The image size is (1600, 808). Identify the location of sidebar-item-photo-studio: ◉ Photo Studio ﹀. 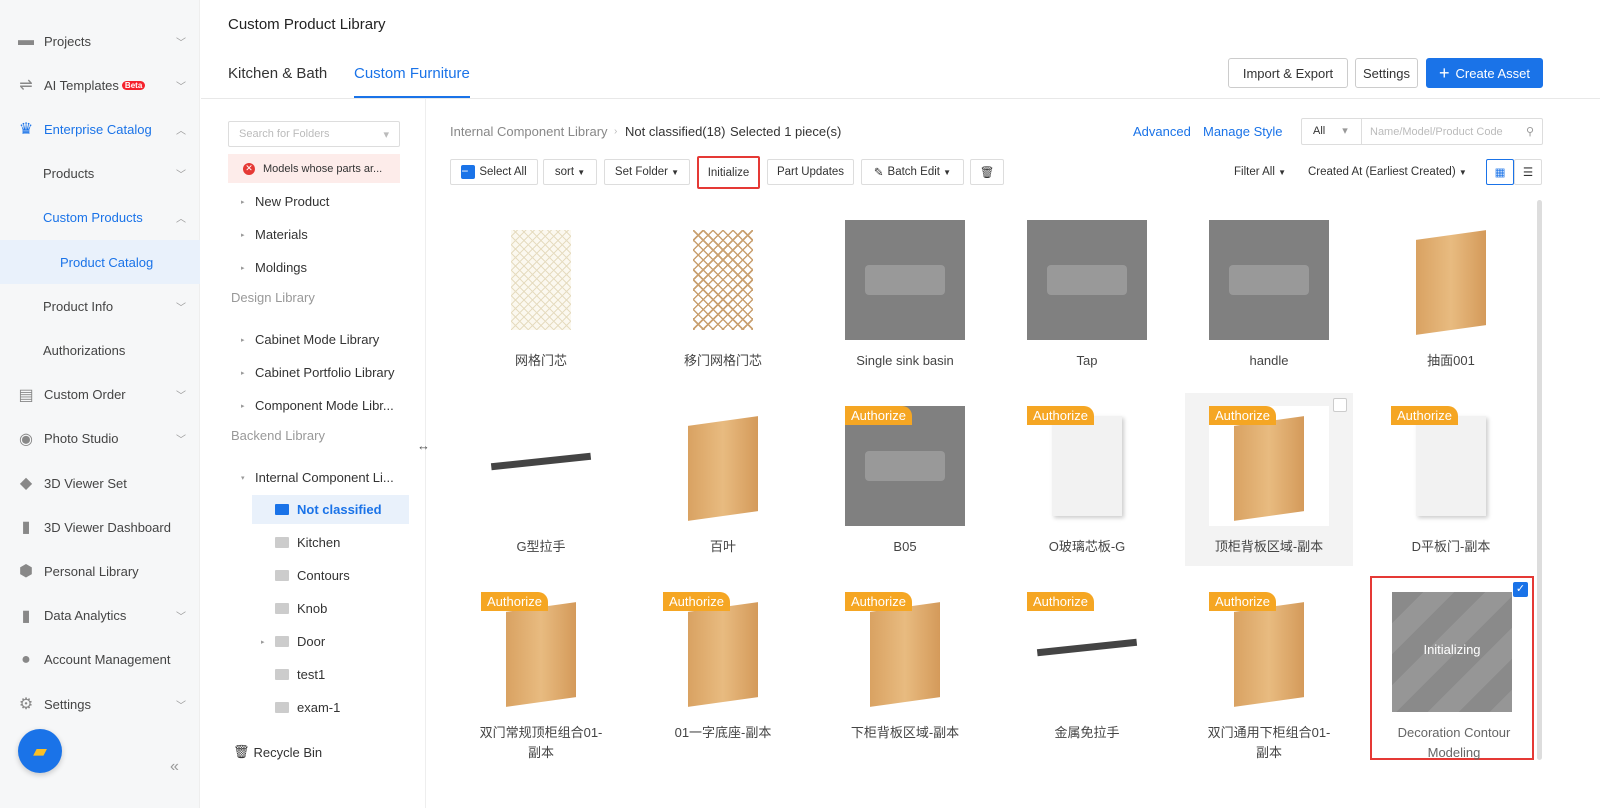
(100, 439).